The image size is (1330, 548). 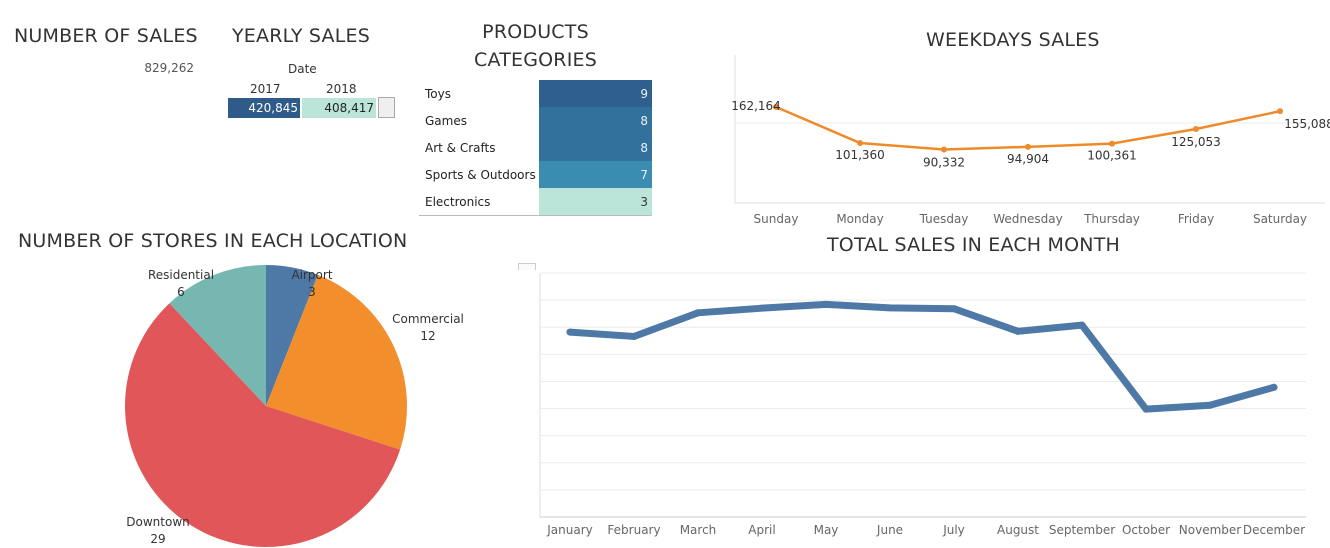 What do you see at coordinates (273, 108) in the screenshot?
I see `yearly-sales-value-2017: 420,845` at bounding box center [273, 108].